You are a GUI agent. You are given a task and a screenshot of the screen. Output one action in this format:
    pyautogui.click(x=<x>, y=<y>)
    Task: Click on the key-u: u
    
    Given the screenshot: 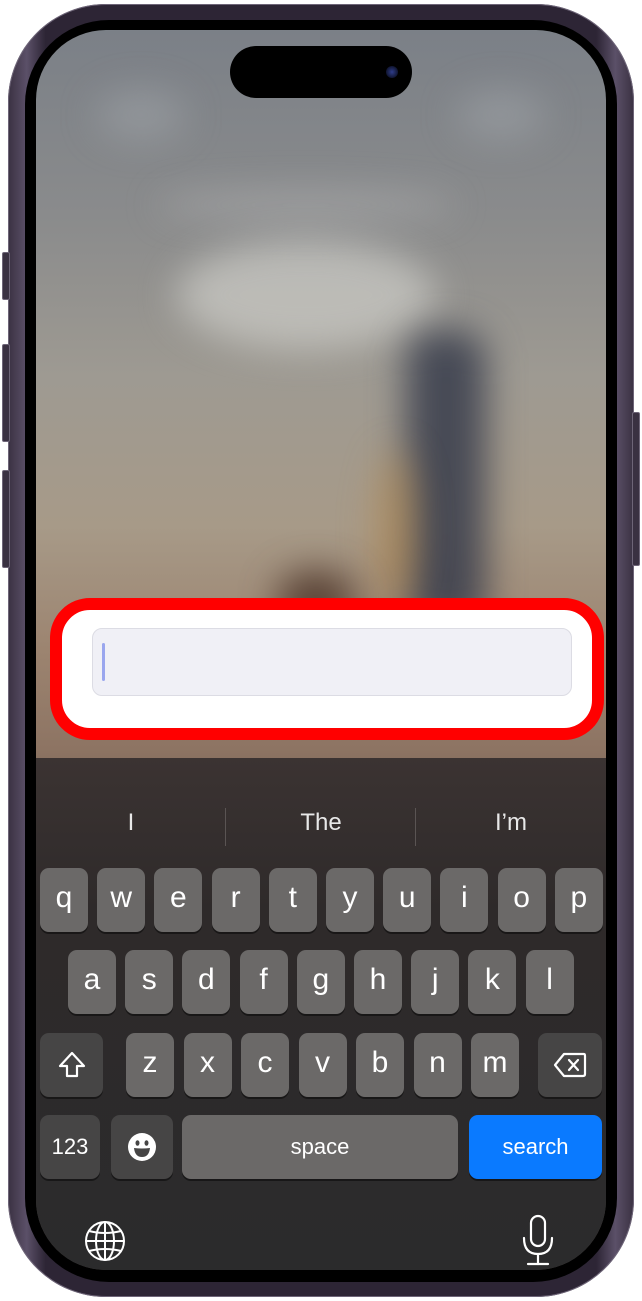 What is the action you would take?
    pyautogui.click(x=407, y=900)
    